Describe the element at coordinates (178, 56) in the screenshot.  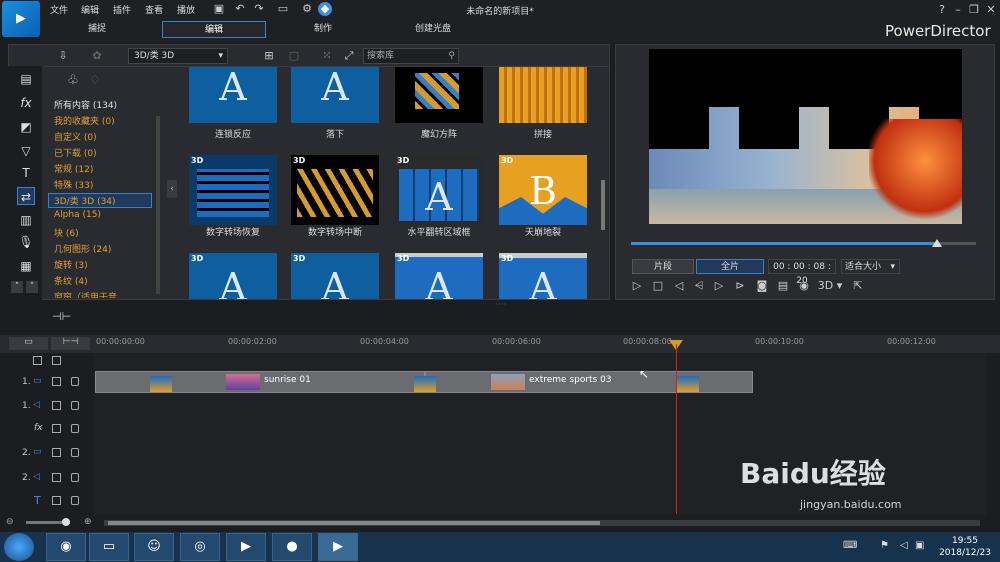
I see `category-dropdown: 3D/类 3D ▾` at that location.